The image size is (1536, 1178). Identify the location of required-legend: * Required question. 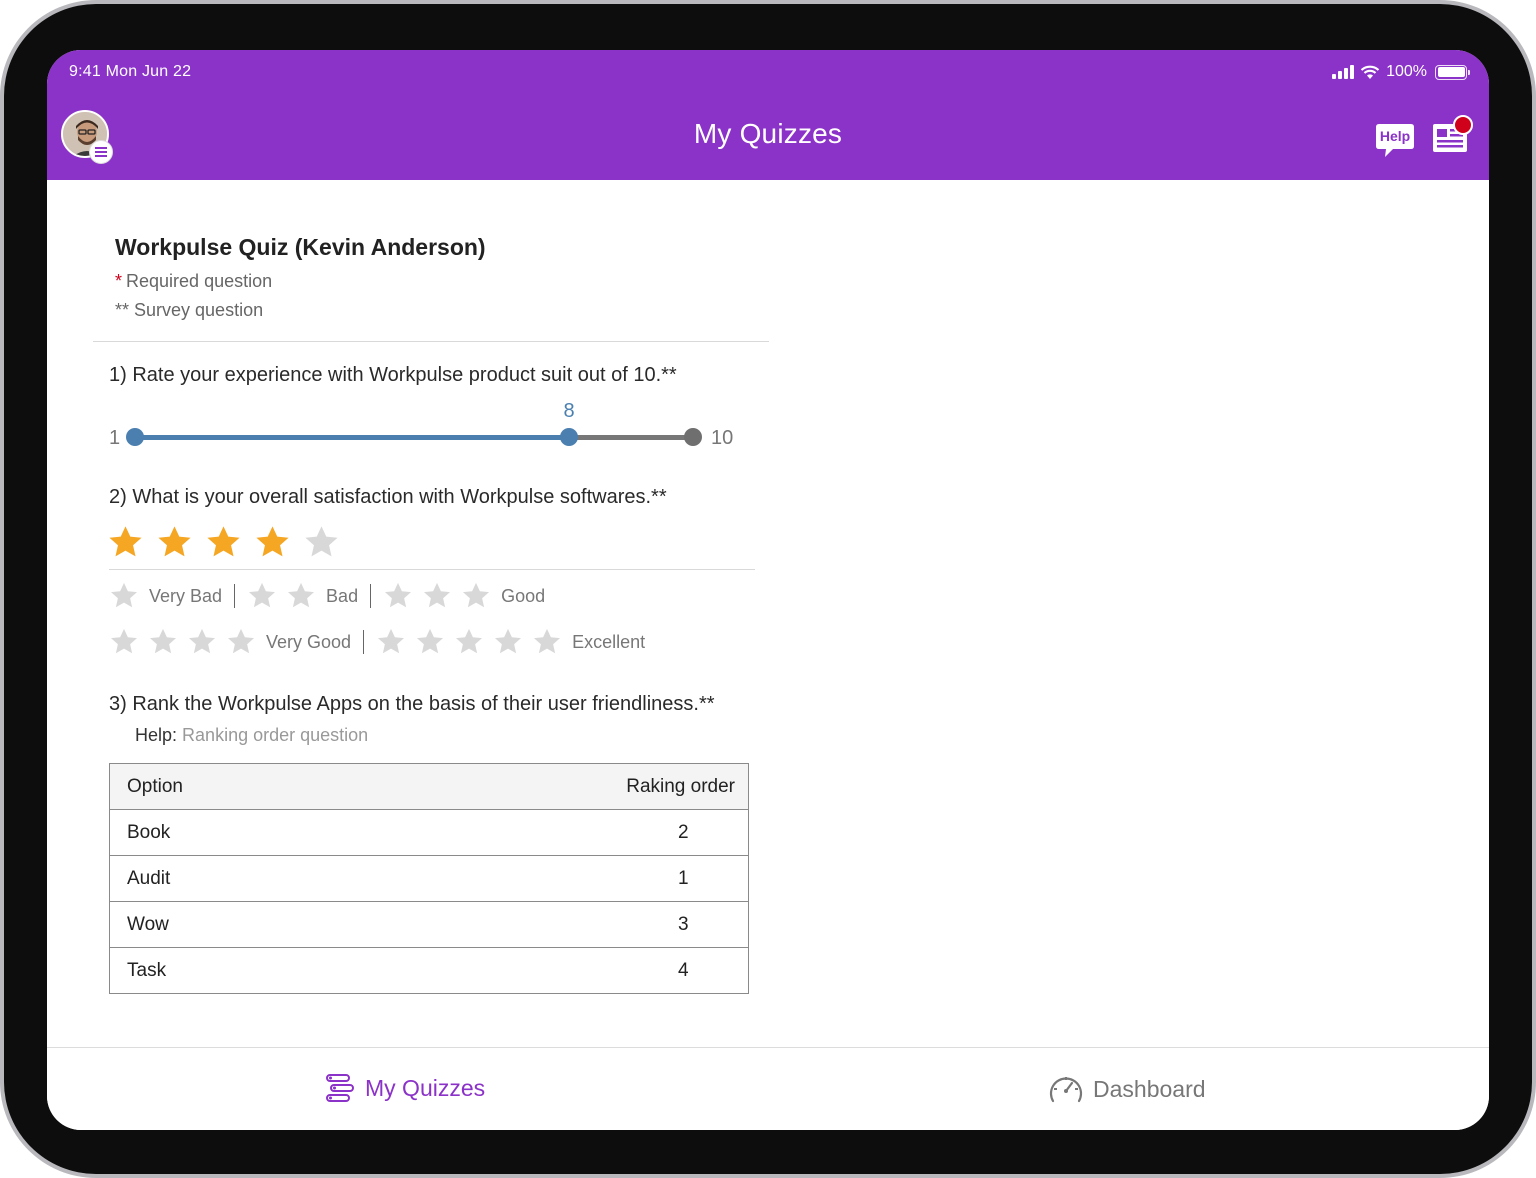
(193, 281).